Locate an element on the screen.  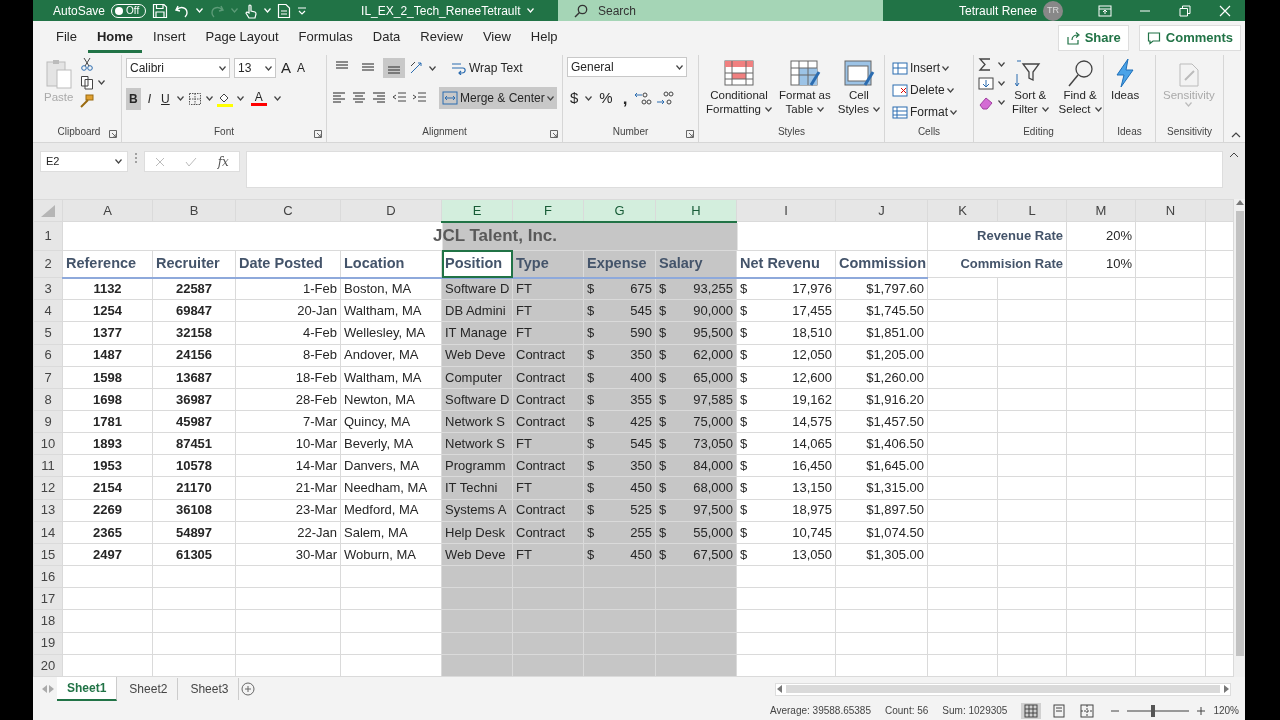
check-icon is located at coordinates (191, 161).